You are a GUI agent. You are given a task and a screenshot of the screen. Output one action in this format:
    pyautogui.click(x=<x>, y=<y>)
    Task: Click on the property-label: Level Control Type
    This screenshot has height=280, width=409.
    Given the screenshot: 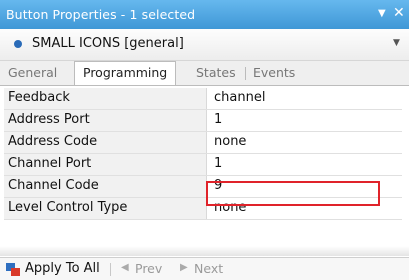 What is the action you would take?
    pyautogui.click(x=105, y=208)
    